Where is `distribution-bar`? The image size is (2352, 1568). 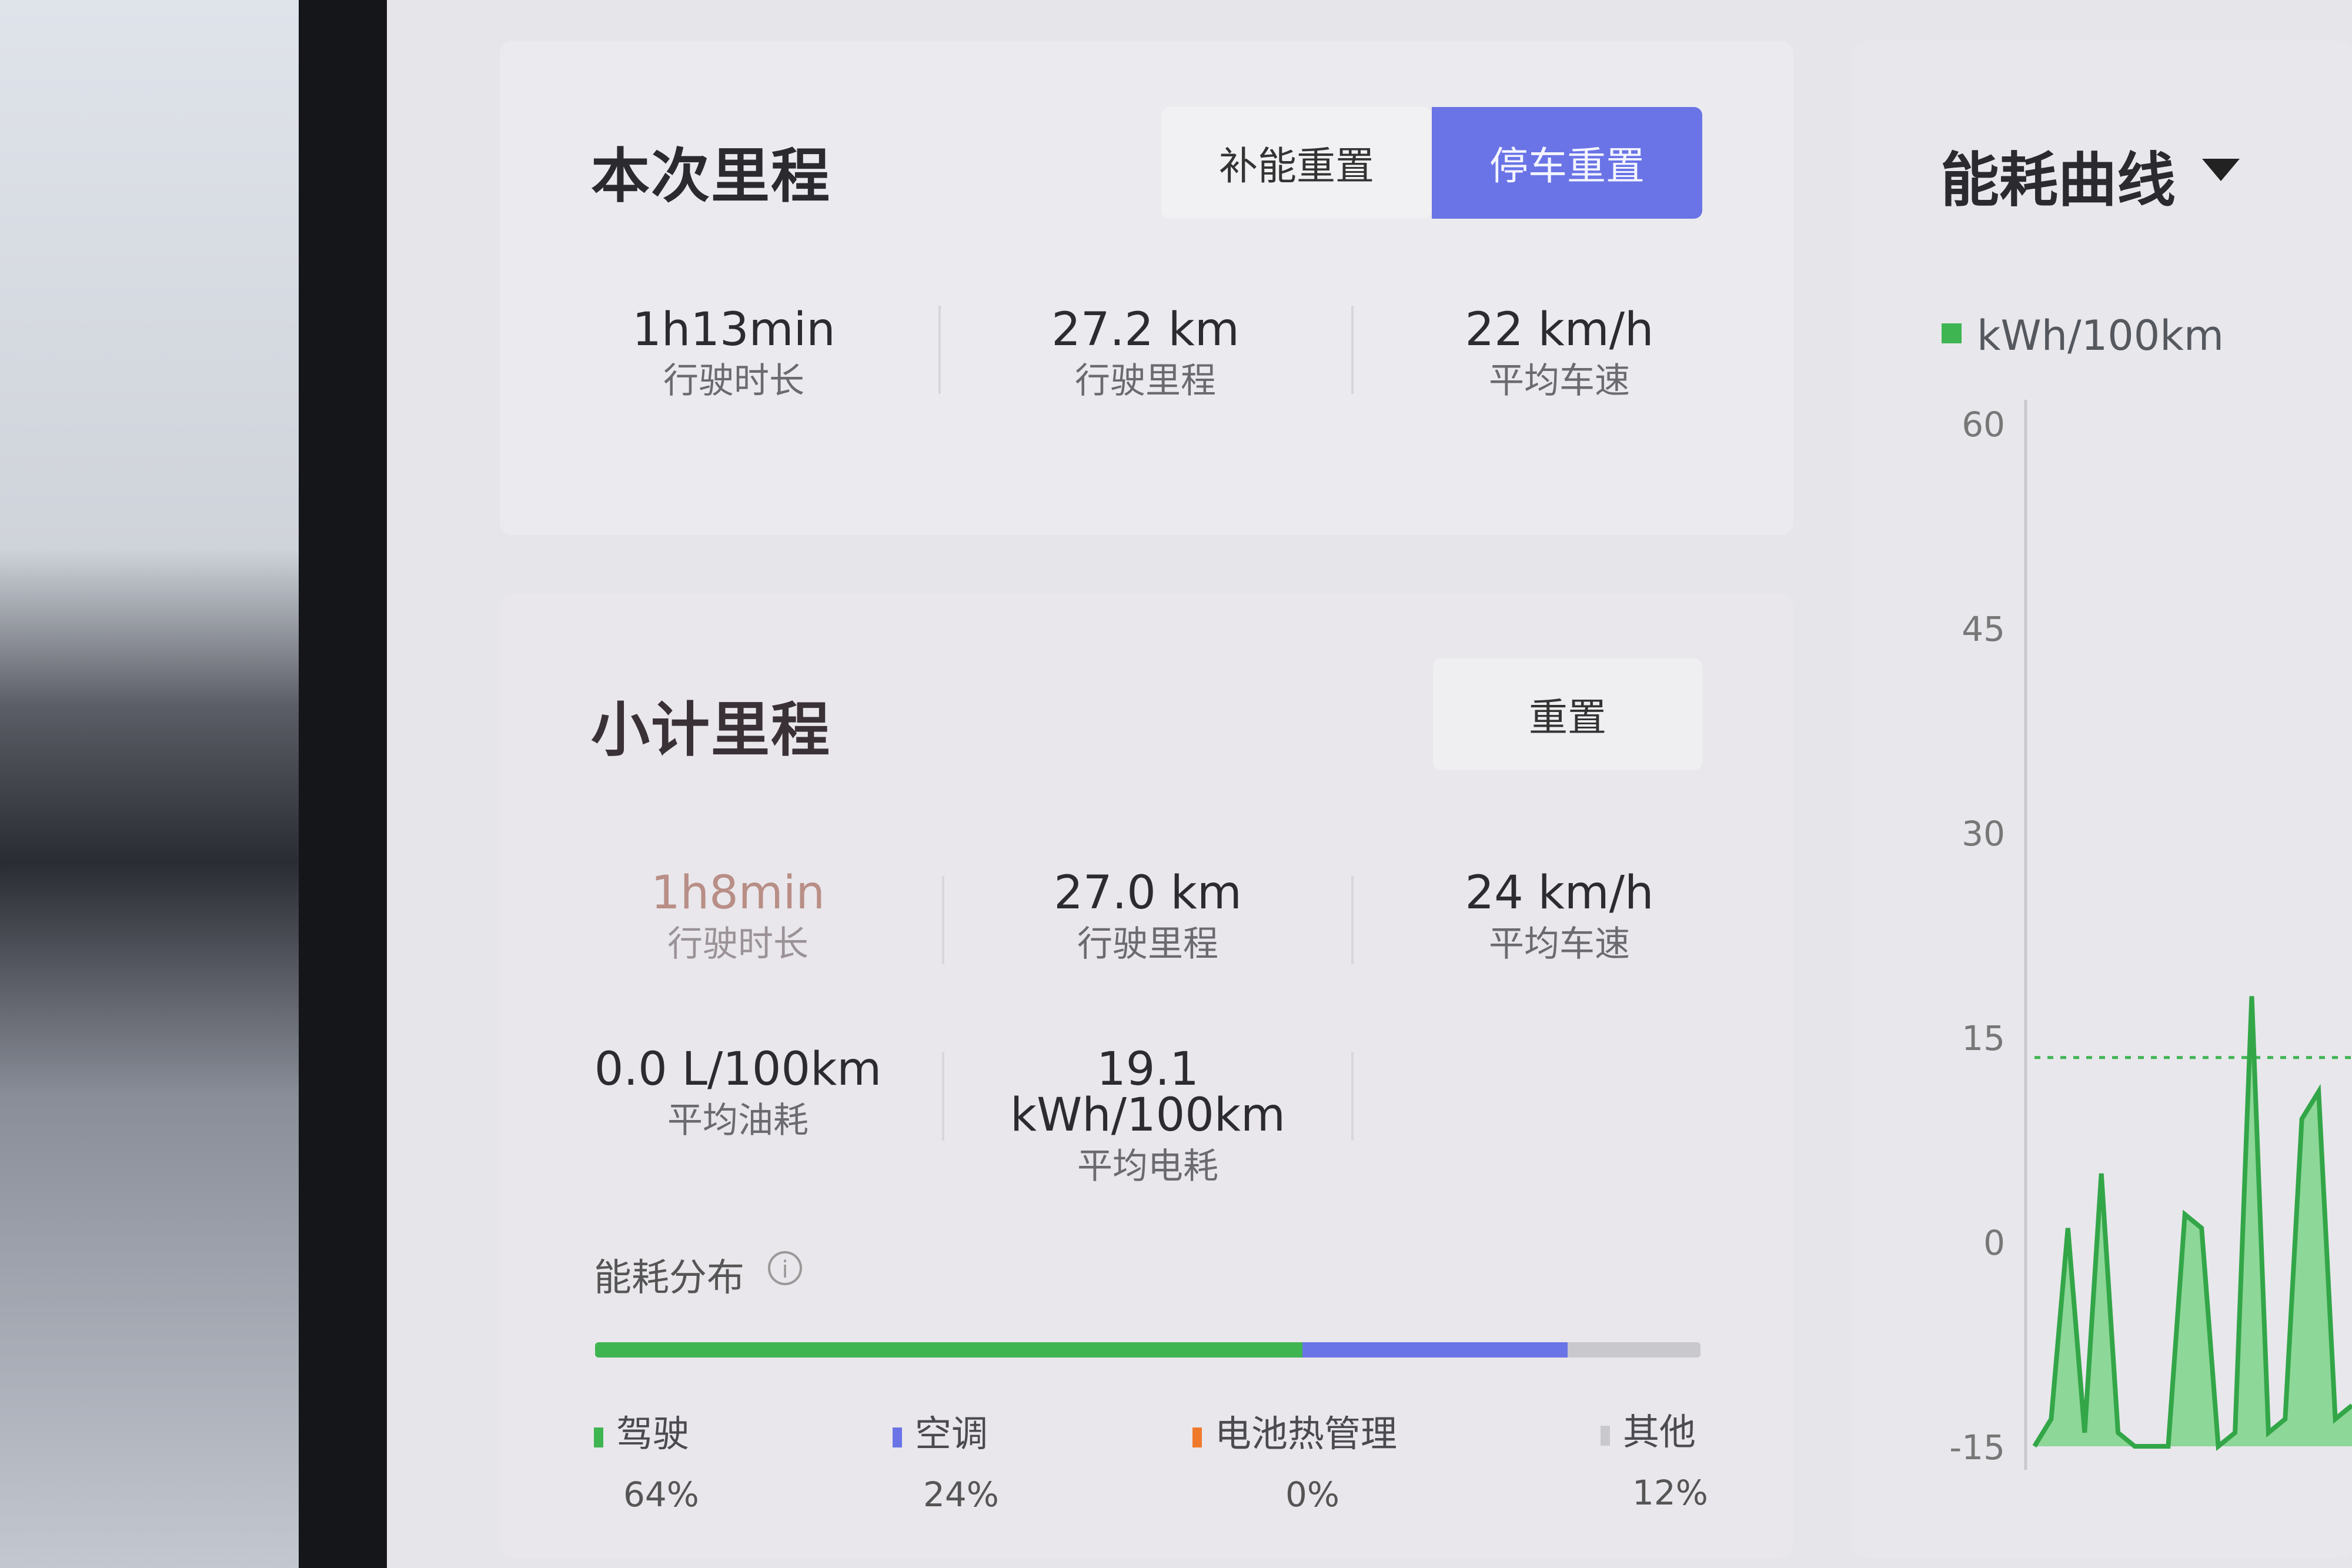
distribution-bar is located at coordinates (1147, 1350).